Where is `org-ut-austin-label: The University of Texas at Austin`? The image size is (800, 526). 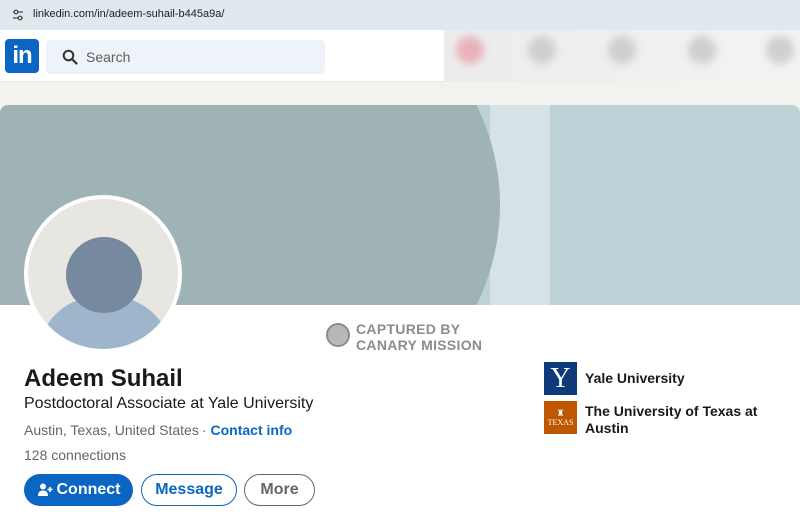 org-ut-austin-label: The University of Texas at Austin is located at coordinates (671, 419).